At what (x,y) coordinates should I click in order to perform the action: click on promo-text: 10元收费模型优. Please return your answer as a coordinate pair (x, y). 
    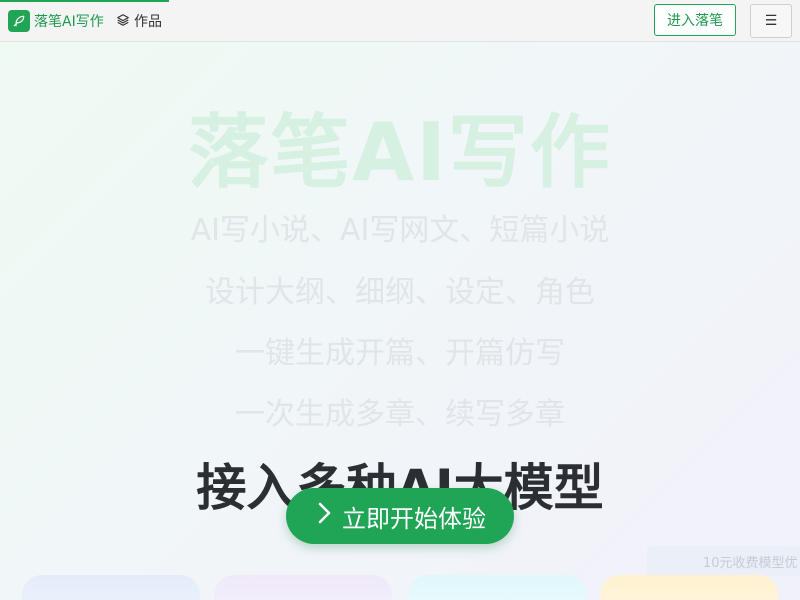
    Looking at the image, I should click on (750, 563).